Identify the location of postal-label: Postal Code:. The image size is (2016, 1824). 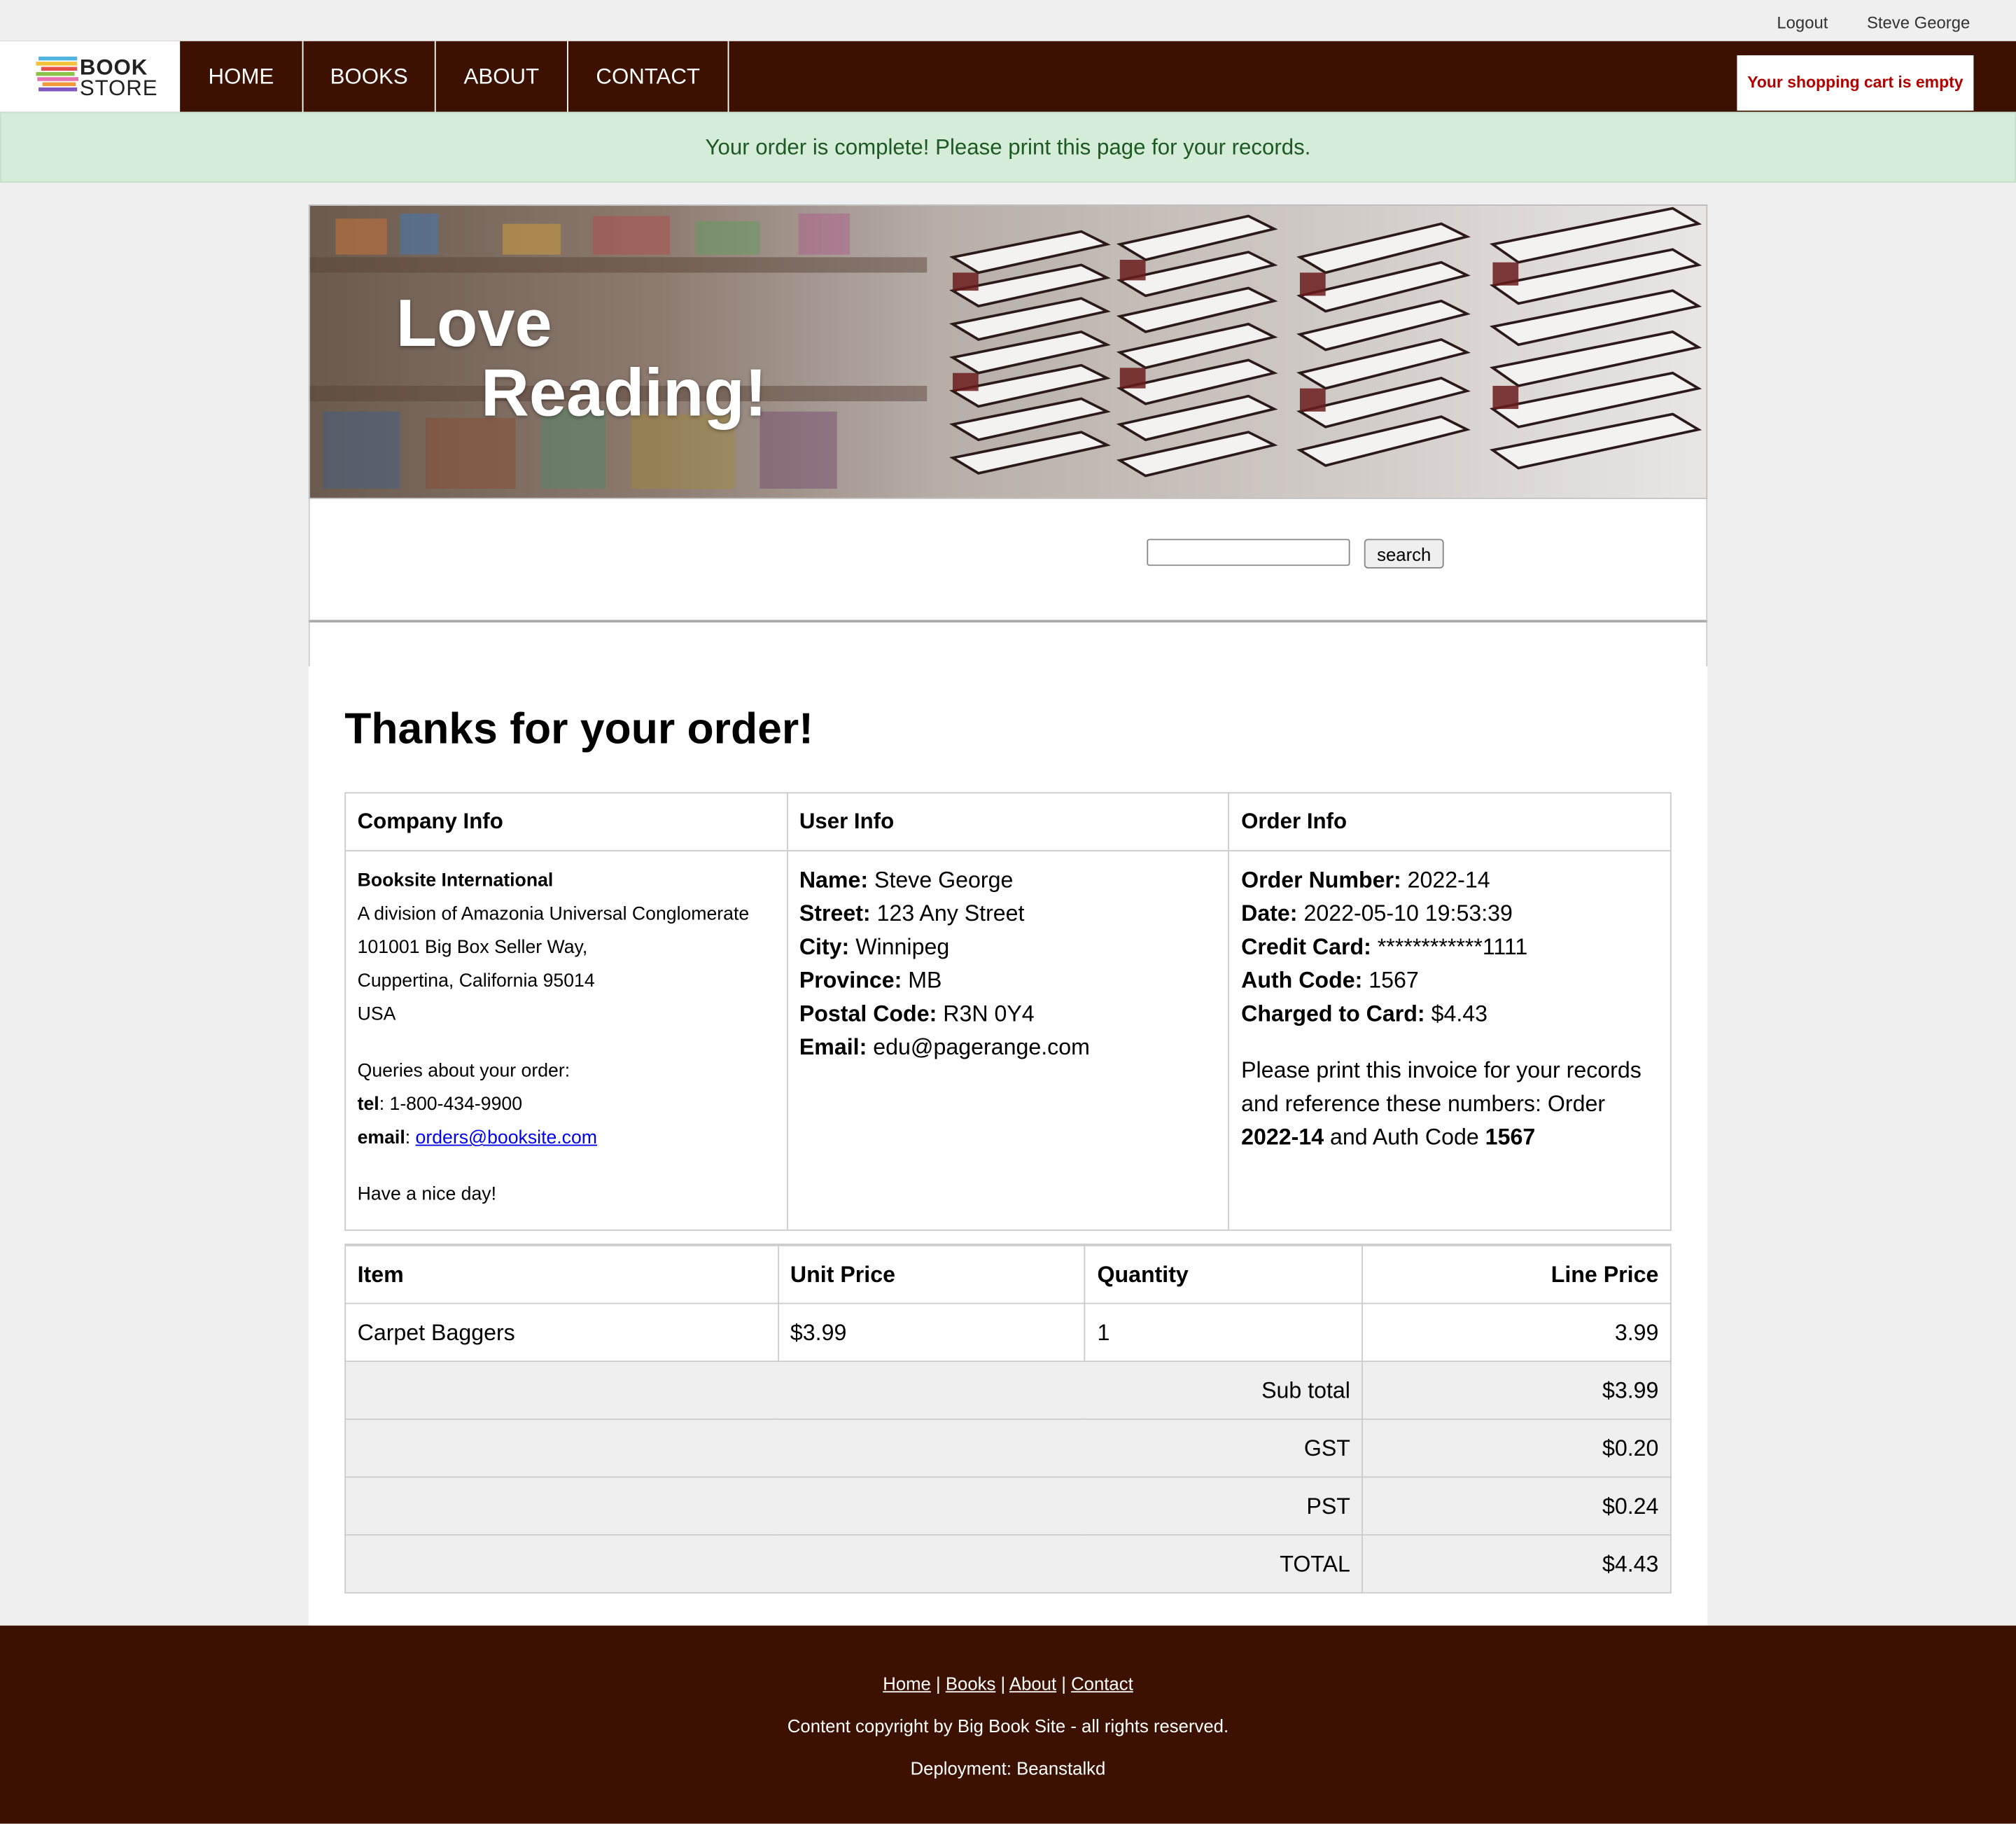
(868, 1013).